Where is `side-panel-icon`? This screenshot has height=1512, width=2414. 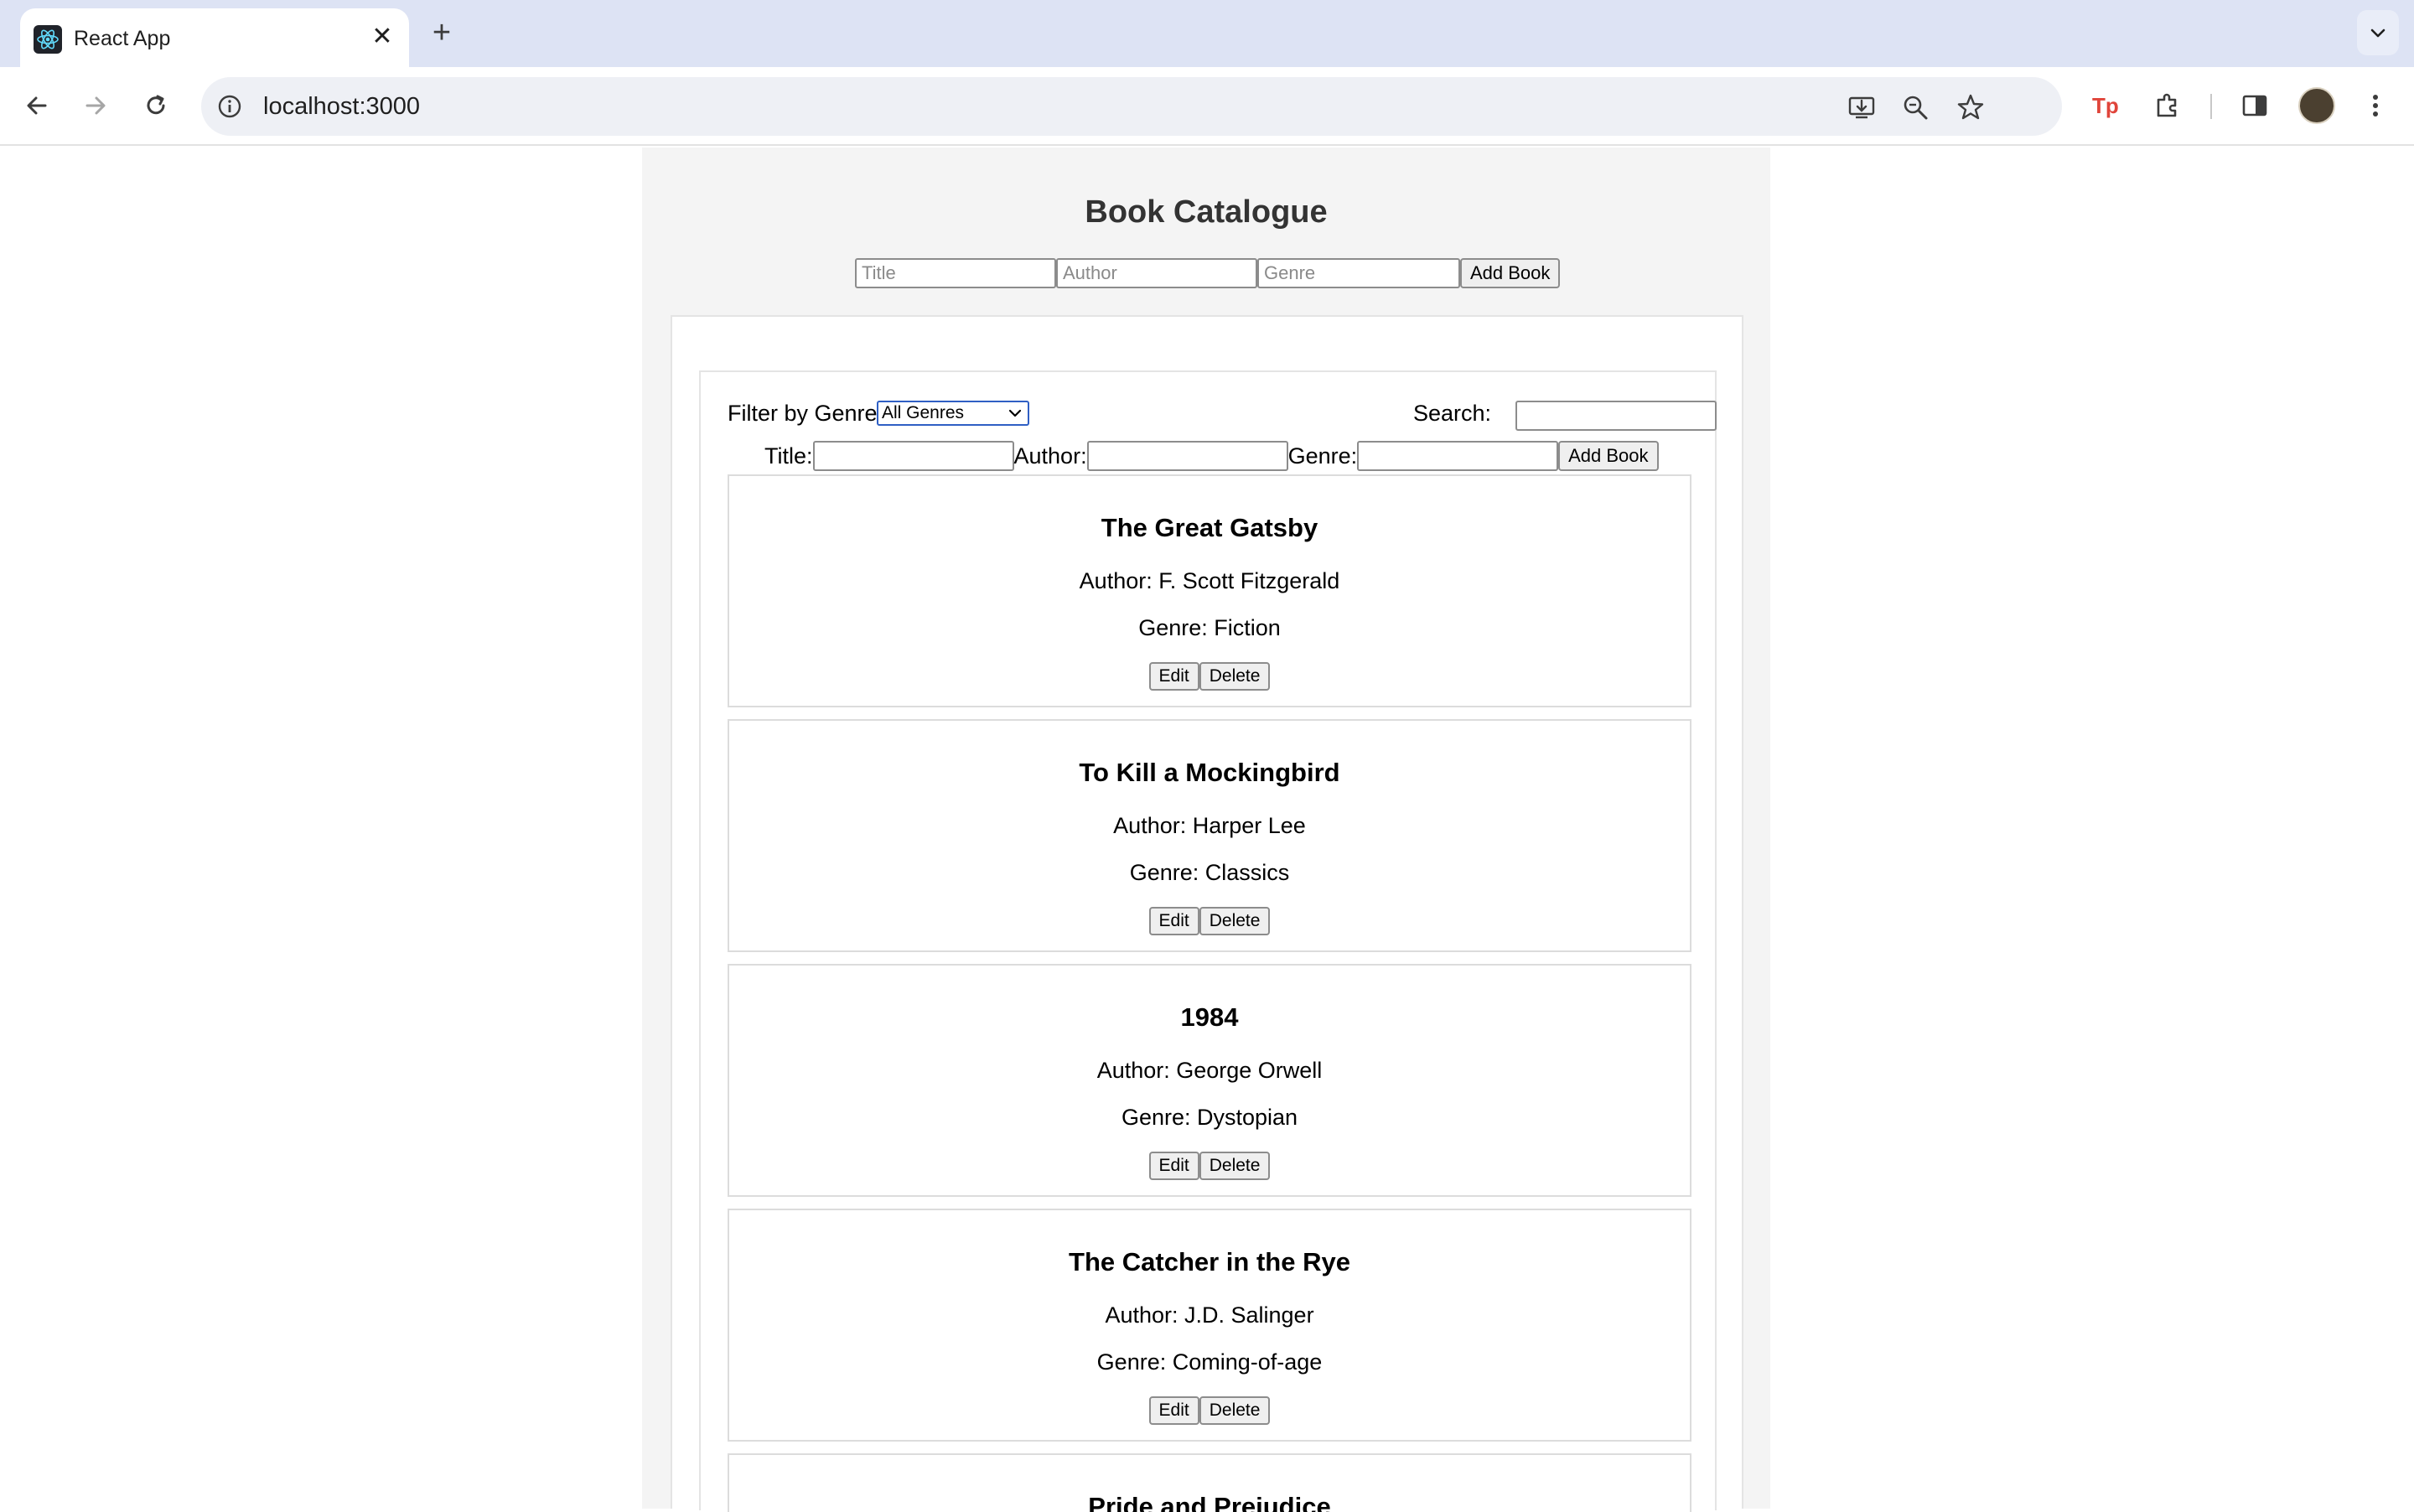 side-panel-icon is located at coordinates (2255, 105).